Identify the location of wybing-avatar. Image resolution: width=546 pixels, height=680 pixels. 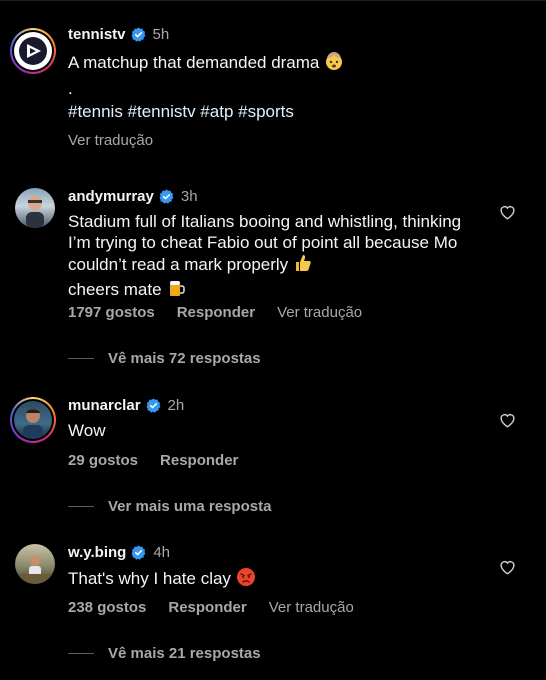
(35, 564).